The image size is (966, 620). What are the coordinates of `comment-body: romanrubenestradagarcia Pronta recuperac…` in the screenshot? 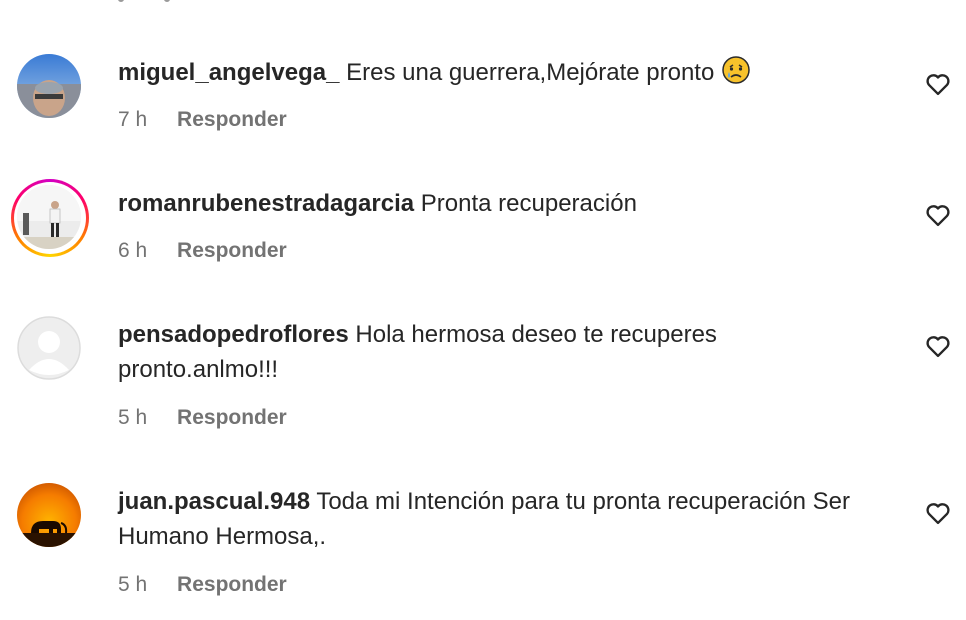 It's located at (498, 203).